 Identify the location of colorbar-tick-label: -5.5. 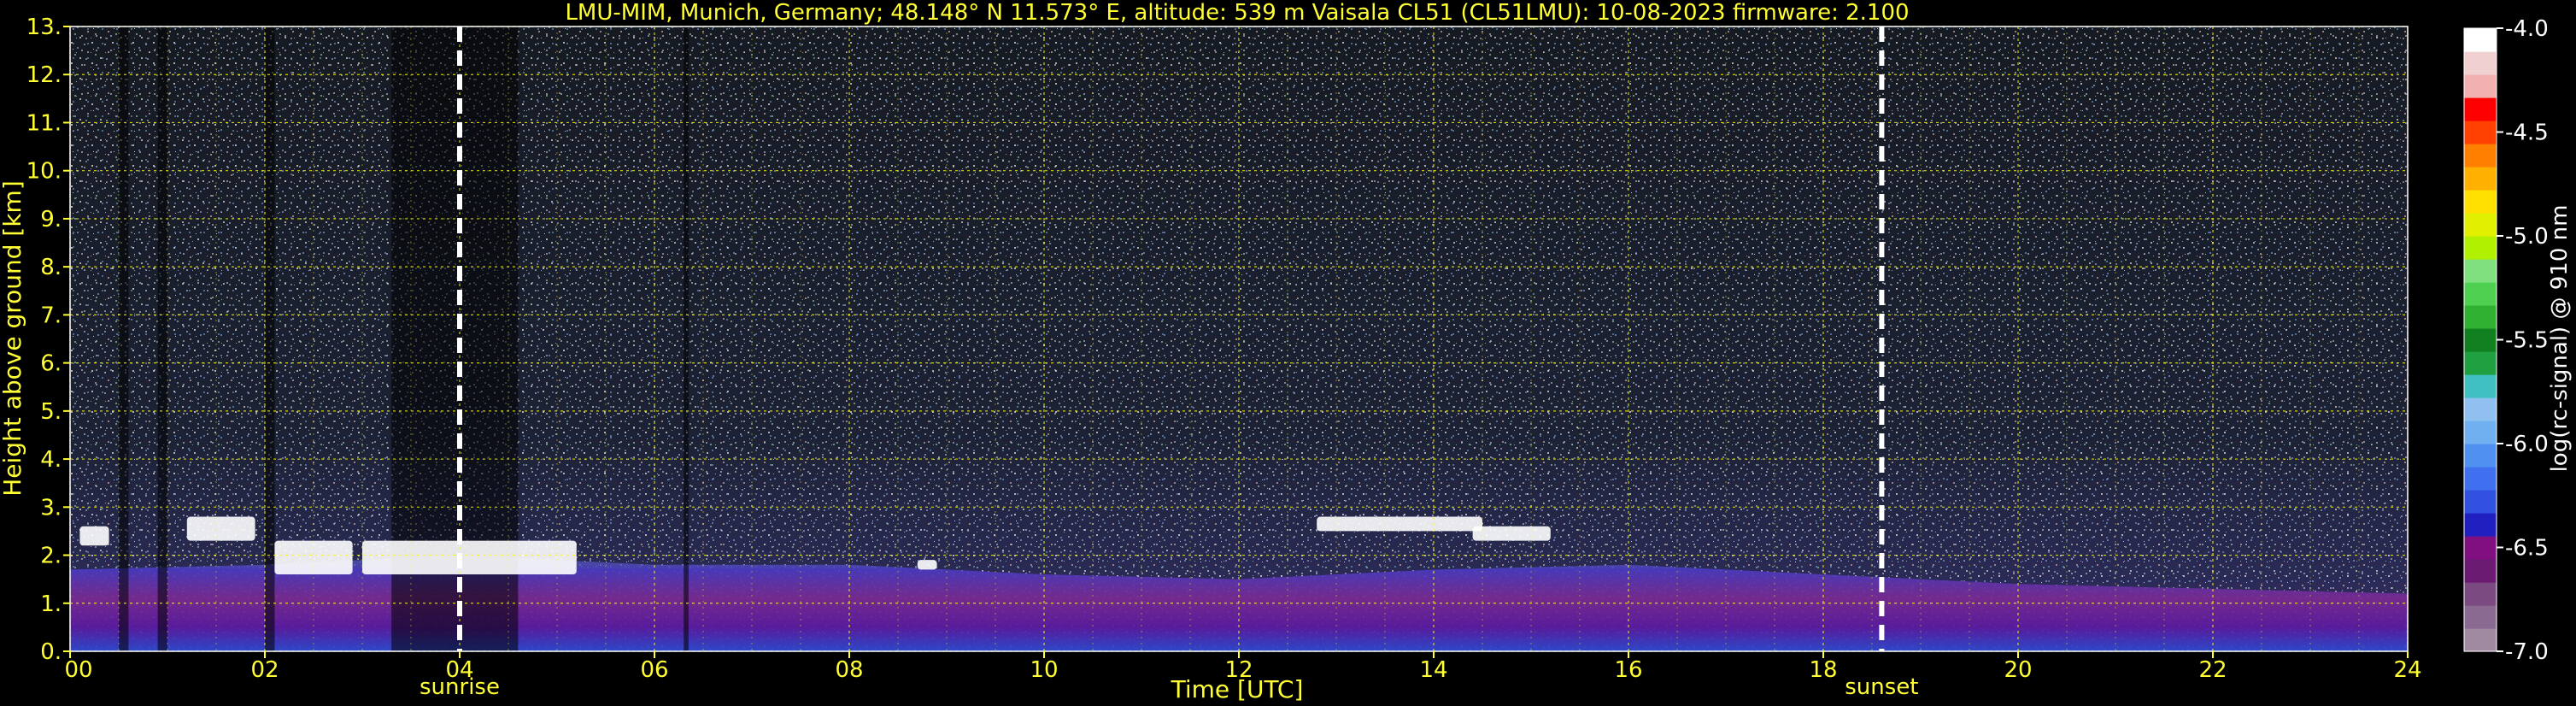
(2527, 341).